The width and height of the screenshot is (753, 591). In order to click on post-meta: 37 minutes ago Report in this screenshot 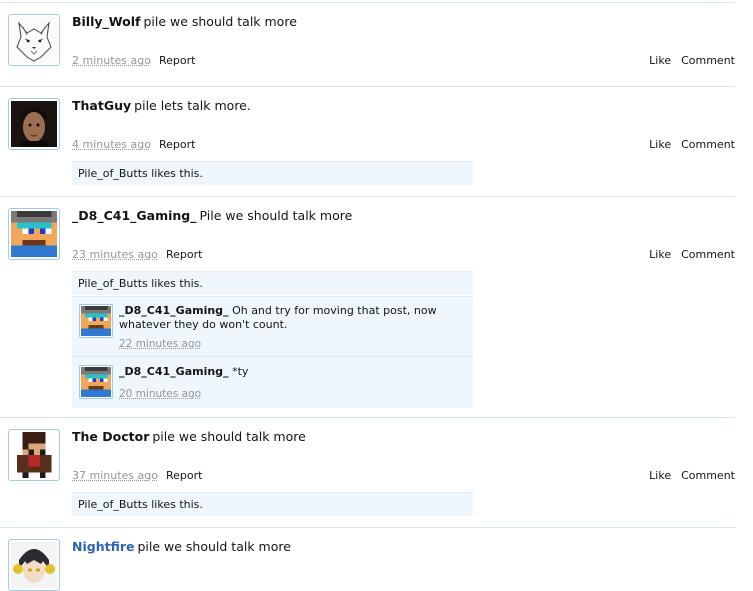, I will do `click(137, 475)`.